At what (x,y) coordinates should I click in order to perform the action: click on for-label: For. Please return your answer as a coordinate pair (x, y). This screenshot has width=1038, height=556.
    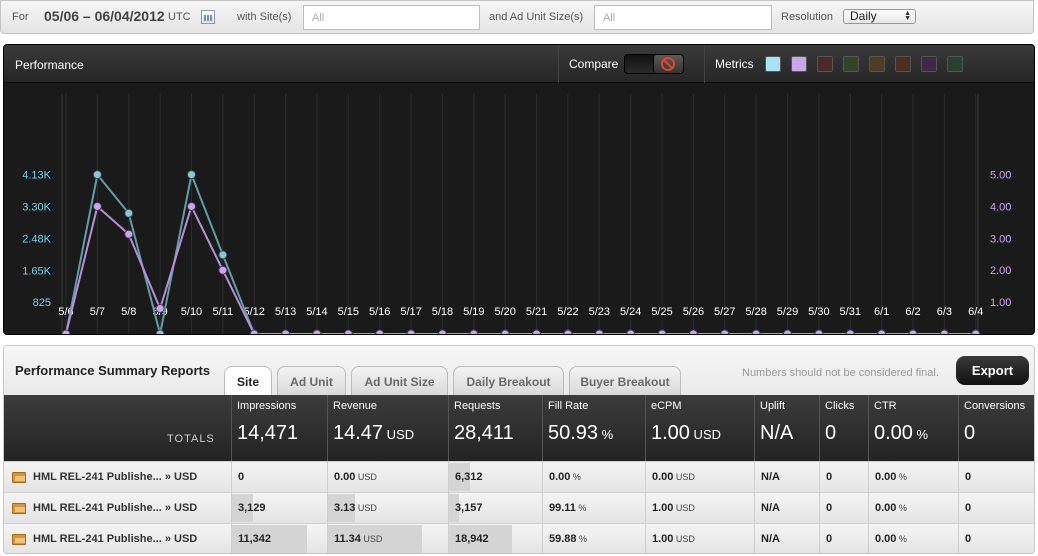
    Looking at the image, I should click on (20, 17).